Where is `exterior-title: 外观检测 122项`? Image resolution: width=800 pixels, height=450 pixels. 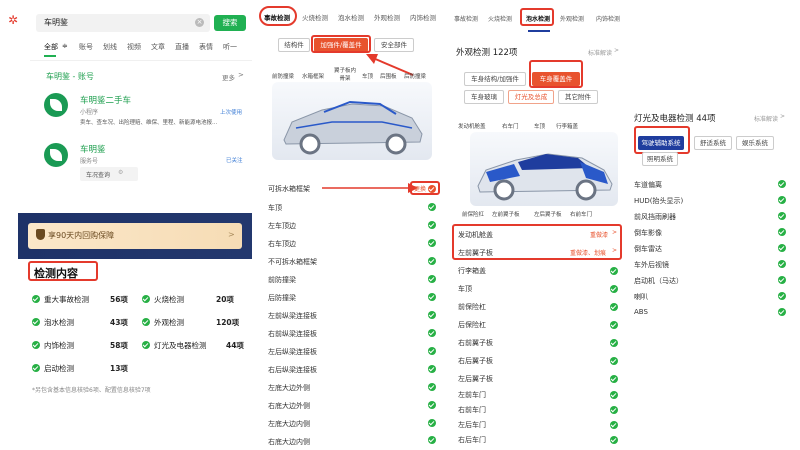 exterior-title: 外观检测 122项 is located at coordinates (487, 53).